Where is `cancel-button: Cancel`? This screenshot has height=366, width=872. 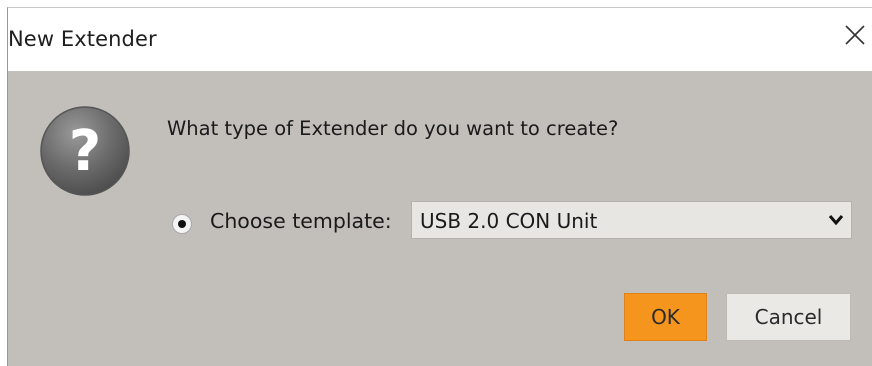
cancel-button: Cancel is located at coordinates (788, 317).